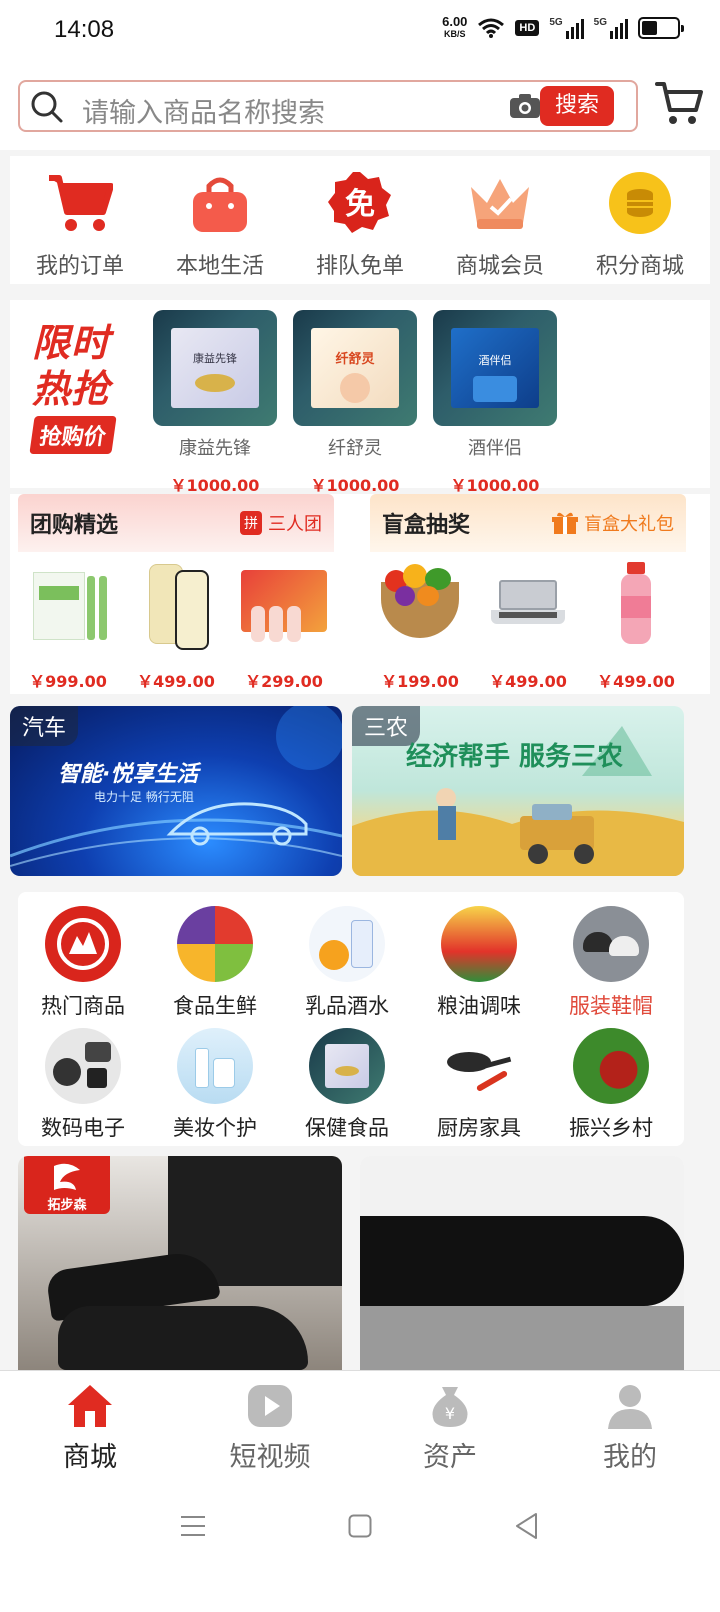  I want to click on quick-nav-local-life: 本地生活, so click(220, 220).